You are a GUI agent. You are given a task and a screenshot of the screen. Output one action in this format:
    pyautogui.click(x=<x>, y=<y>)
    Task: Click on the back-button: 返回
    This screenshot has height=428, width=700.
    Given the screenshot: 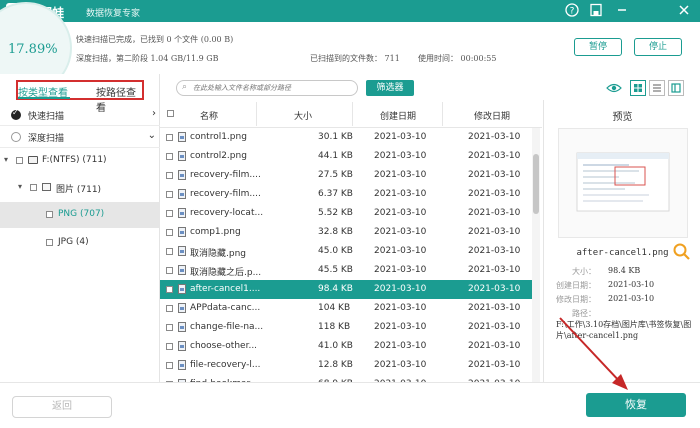 What is the action you would take?
    pyautogui.click(x=62, y=407)
    